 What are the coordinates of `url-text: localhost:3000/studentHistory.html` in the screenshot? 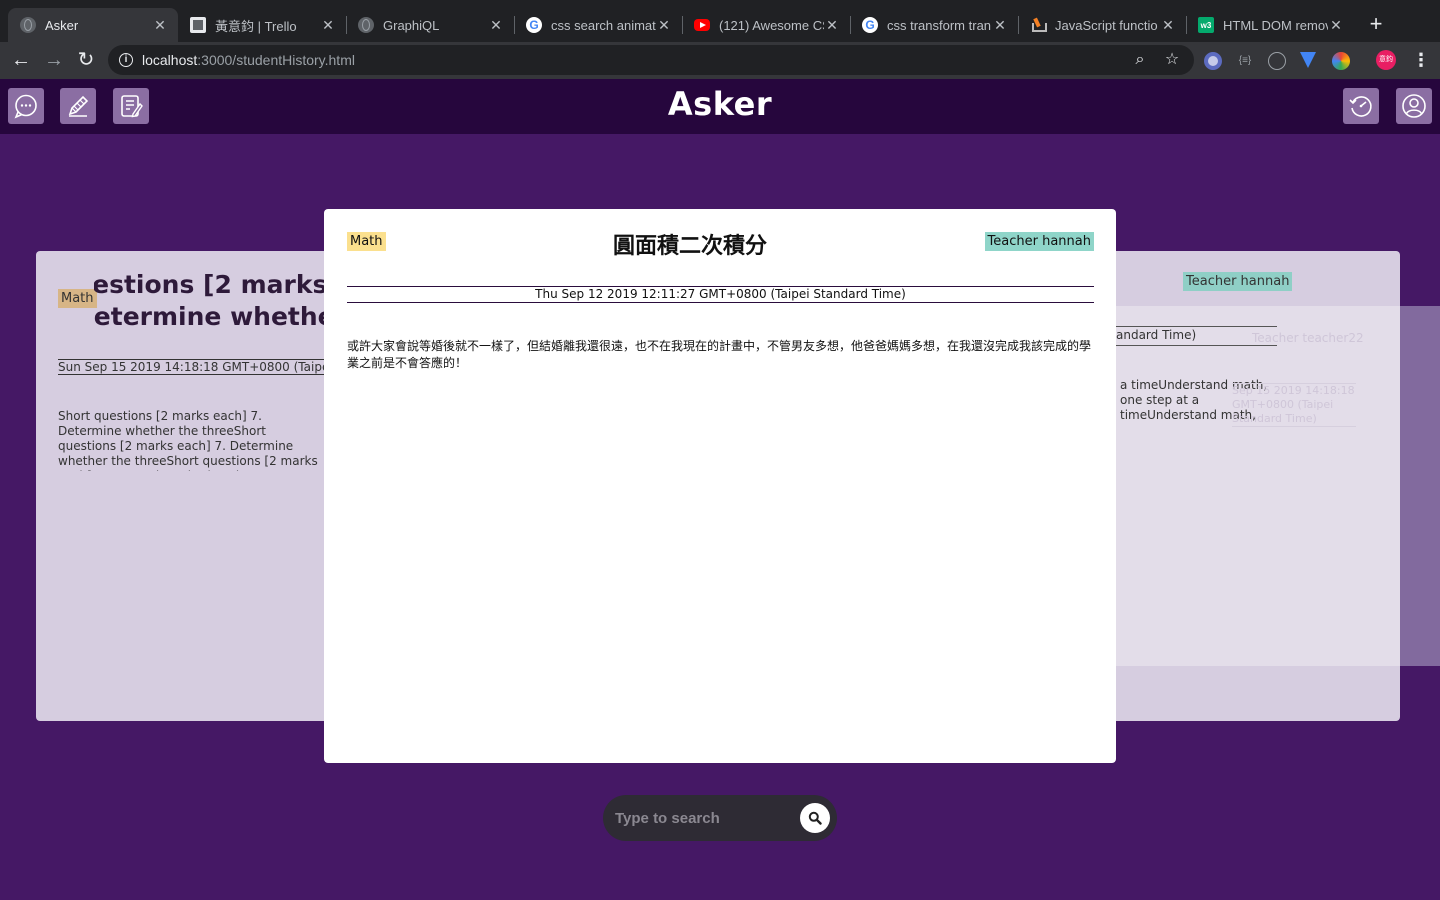 It's located at (248, 60).